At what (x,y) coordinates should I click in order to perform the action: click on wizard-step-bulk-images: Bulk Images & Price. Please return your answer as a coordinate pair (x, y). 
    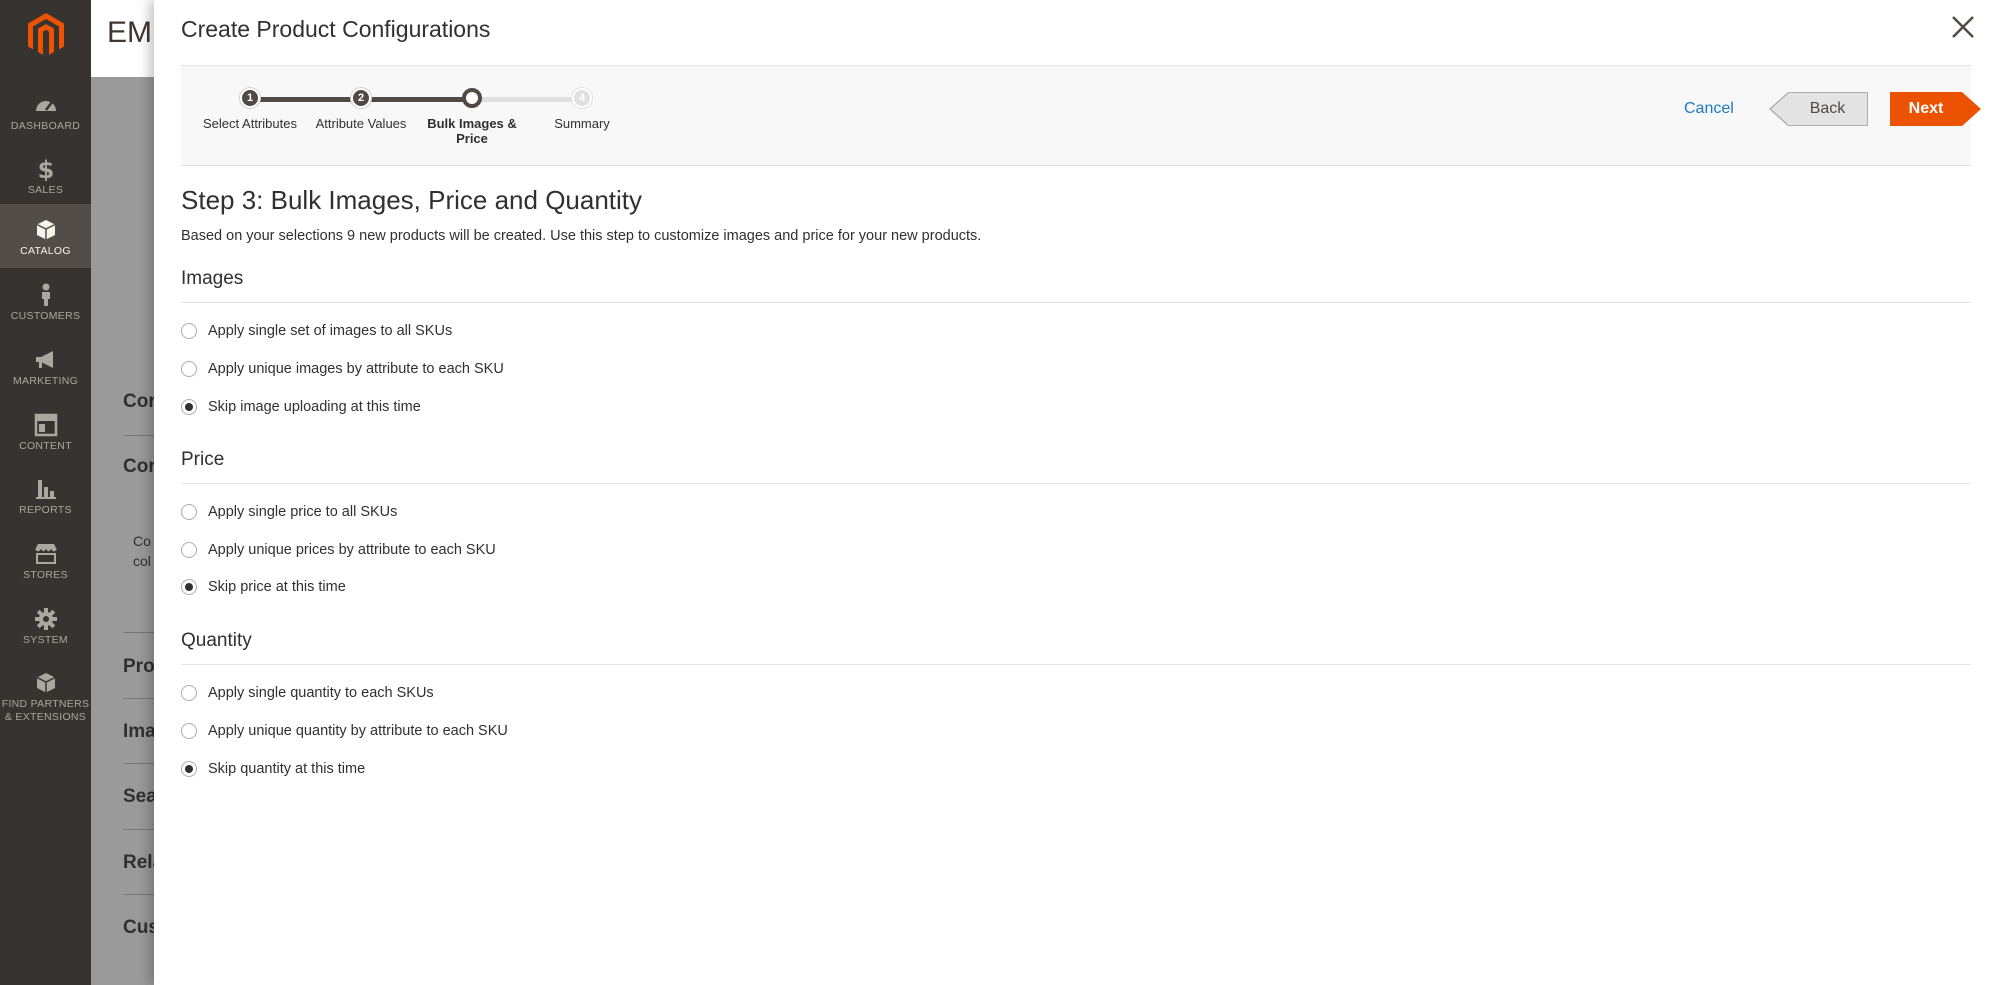
    Looking at the image, I should click on (472, 117).